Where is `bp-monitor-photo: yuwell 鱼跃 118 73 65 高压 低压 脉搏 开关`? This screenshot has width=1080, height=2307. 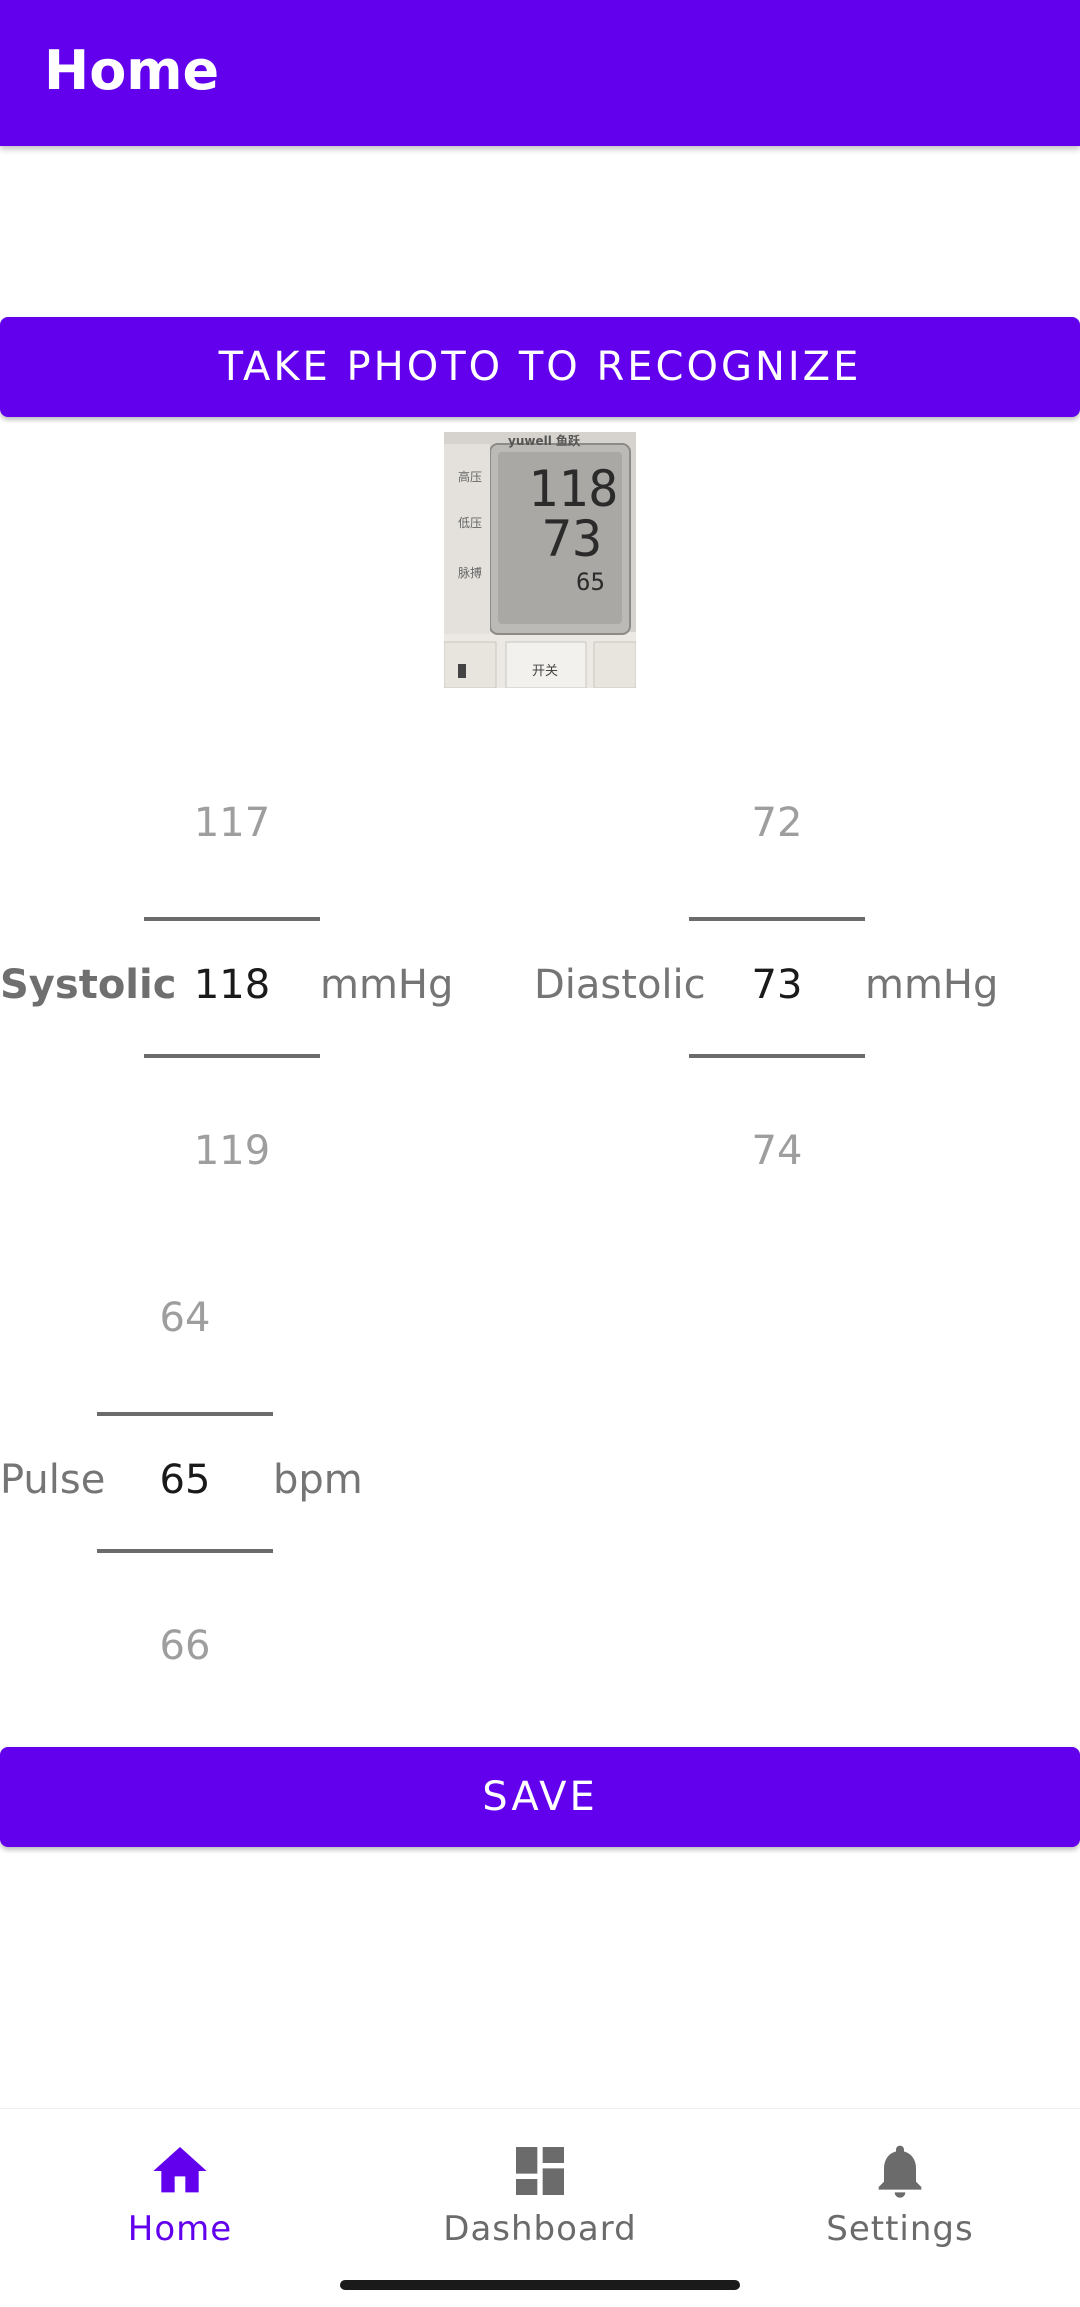 bp-monitor-photo: yuwell 鱼跃 118 73 65 高压 低压 脉搏 开关 is located at coordinates (540, 560).